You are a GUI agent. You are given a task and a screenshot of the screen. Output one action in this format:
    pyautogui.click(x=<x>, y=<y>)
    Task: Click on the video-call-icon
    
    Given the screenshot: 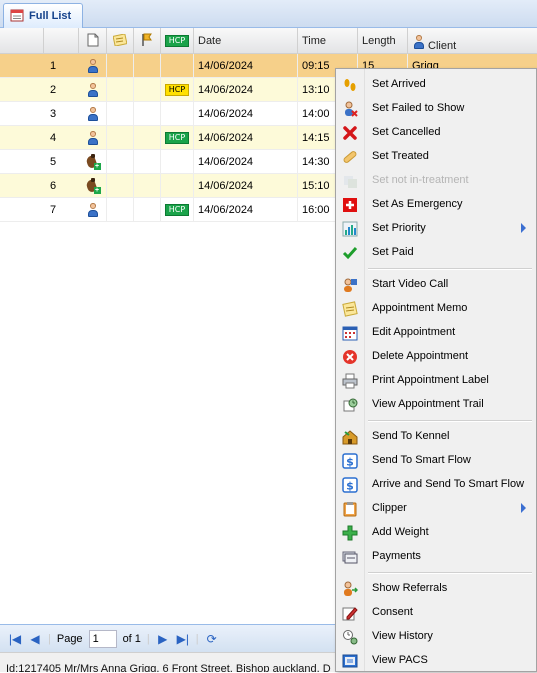 What is the action you would take?
    pyautogui.click(x=350, y=285)
    